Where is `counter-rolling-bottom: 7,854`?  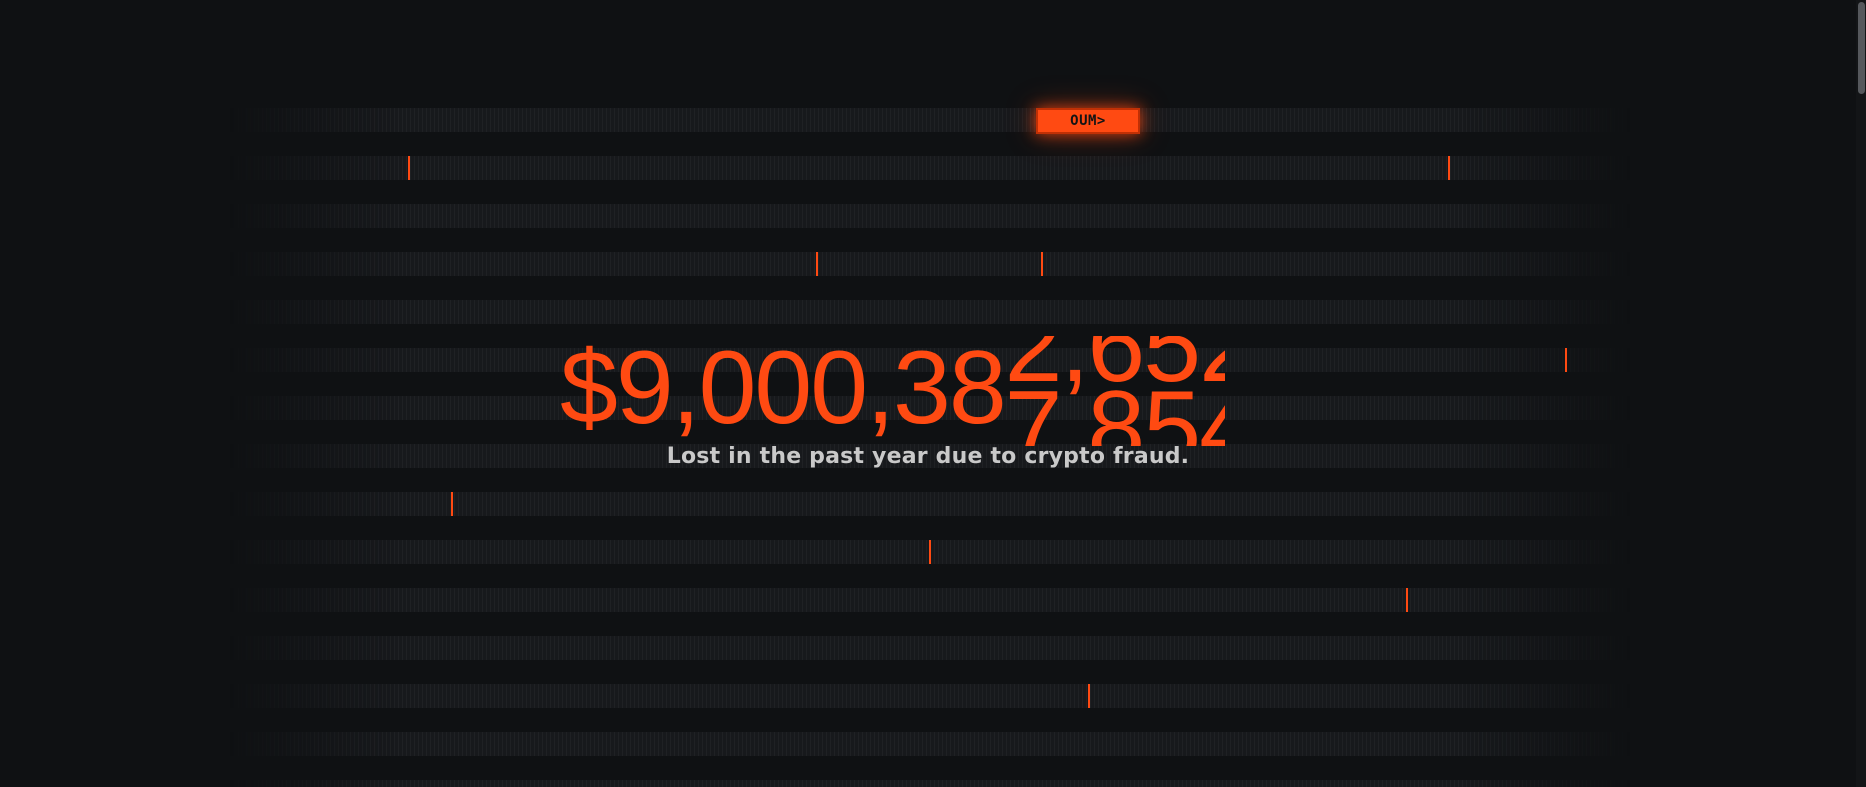
counter-rolling-bottom: 7,854 is located at coordinates (1114, 408).